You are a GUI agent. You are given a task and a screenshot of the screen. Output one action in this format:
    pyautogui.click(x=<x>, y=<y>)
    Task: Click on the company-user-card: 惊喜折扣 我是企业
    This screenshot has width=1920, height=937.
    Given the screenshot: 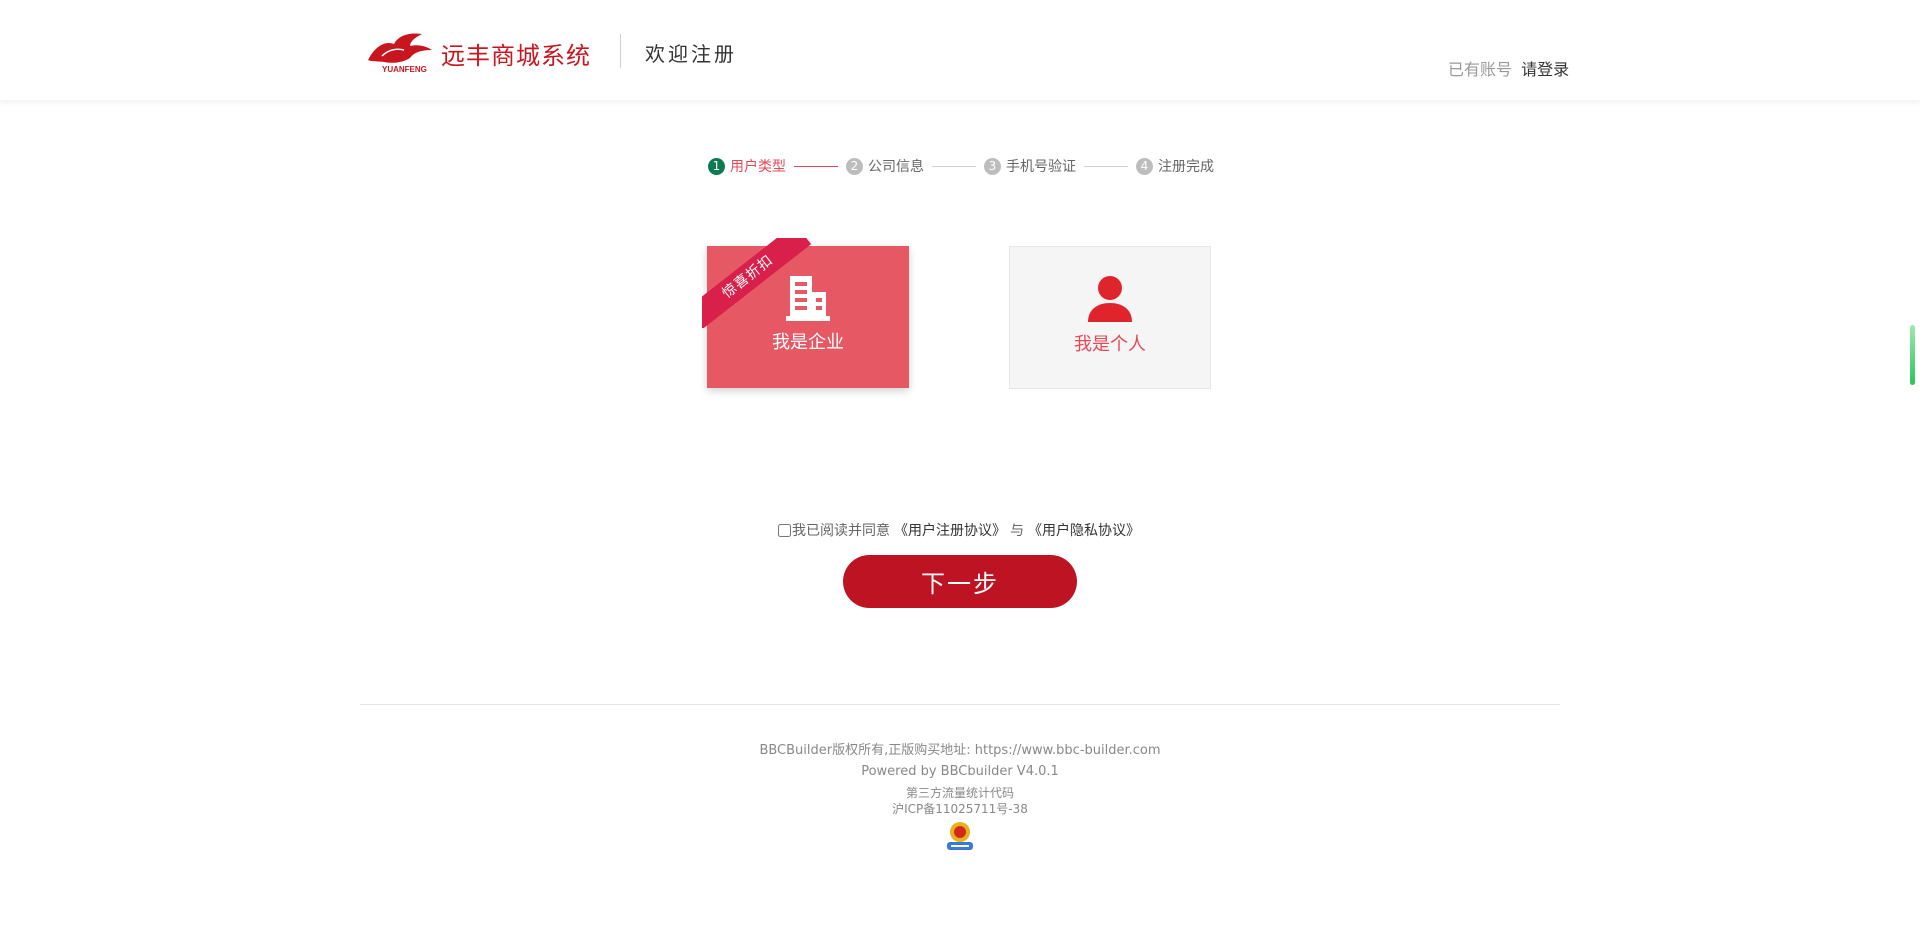 What is the action you would take?
    pyautogui.click(x=805, y=313)
    